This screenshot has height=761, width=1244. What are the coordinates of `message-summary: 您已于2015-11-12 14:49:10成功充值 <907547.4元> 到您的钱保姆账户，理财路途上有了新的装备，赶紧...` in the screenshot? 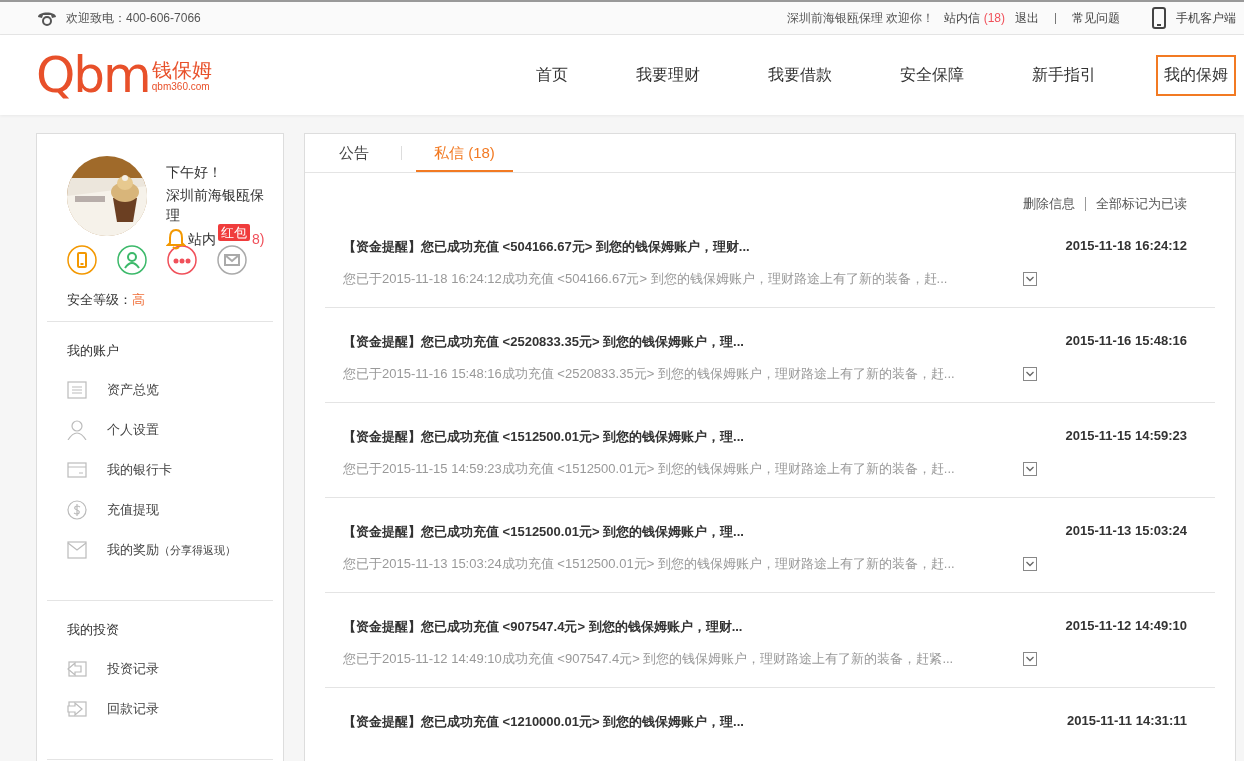 It's located at (649, 659).